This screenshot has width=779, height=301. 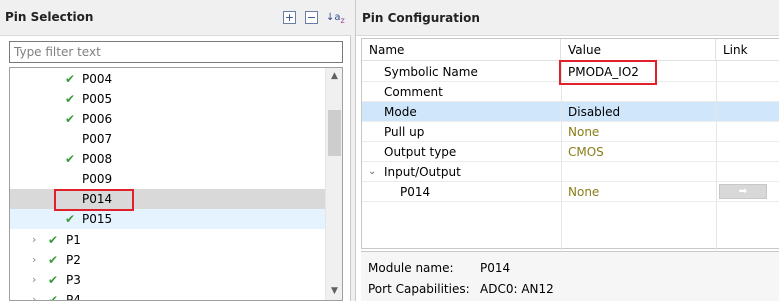 I want to click on property-name: Symbolic Name, so click(x=431, y=72).